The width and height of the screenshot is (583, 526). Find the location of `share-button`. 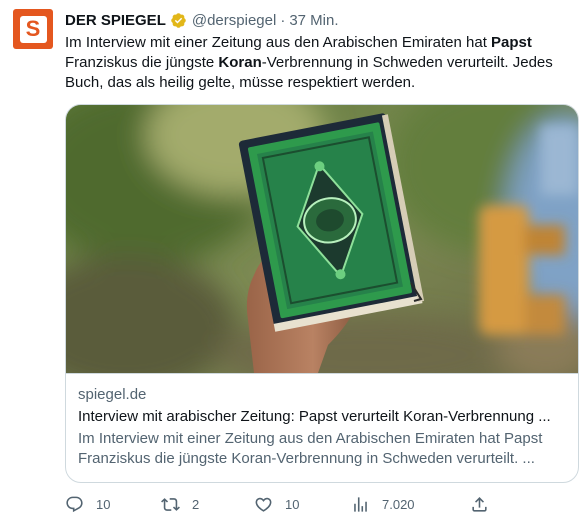

share-button is located at coordinates (479, 504).